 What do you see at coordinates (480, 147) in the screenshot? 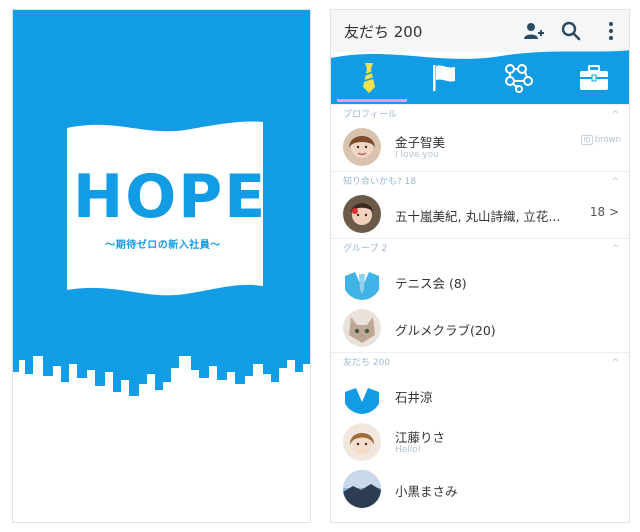
I see `list-item-profile: 金子智美 I love you ID brown` at bounding box center [480, 147].